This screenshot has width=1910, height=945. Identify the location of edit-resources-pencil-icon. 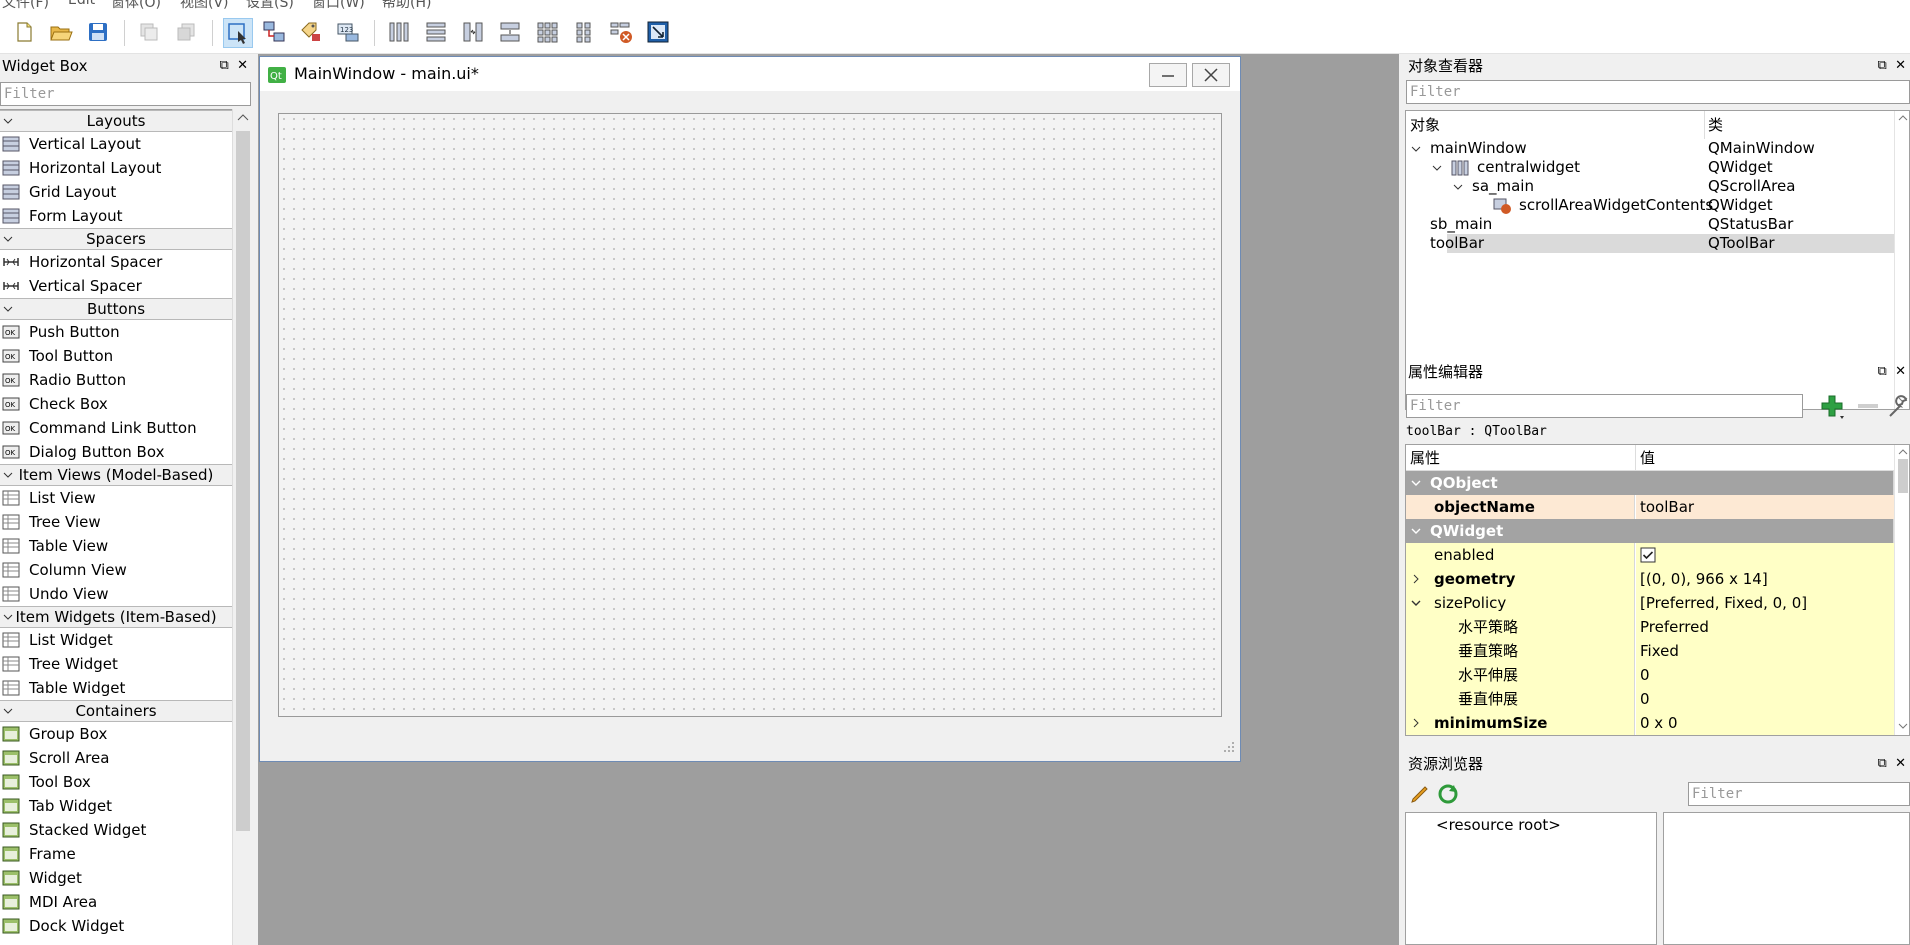
(1420, 794).